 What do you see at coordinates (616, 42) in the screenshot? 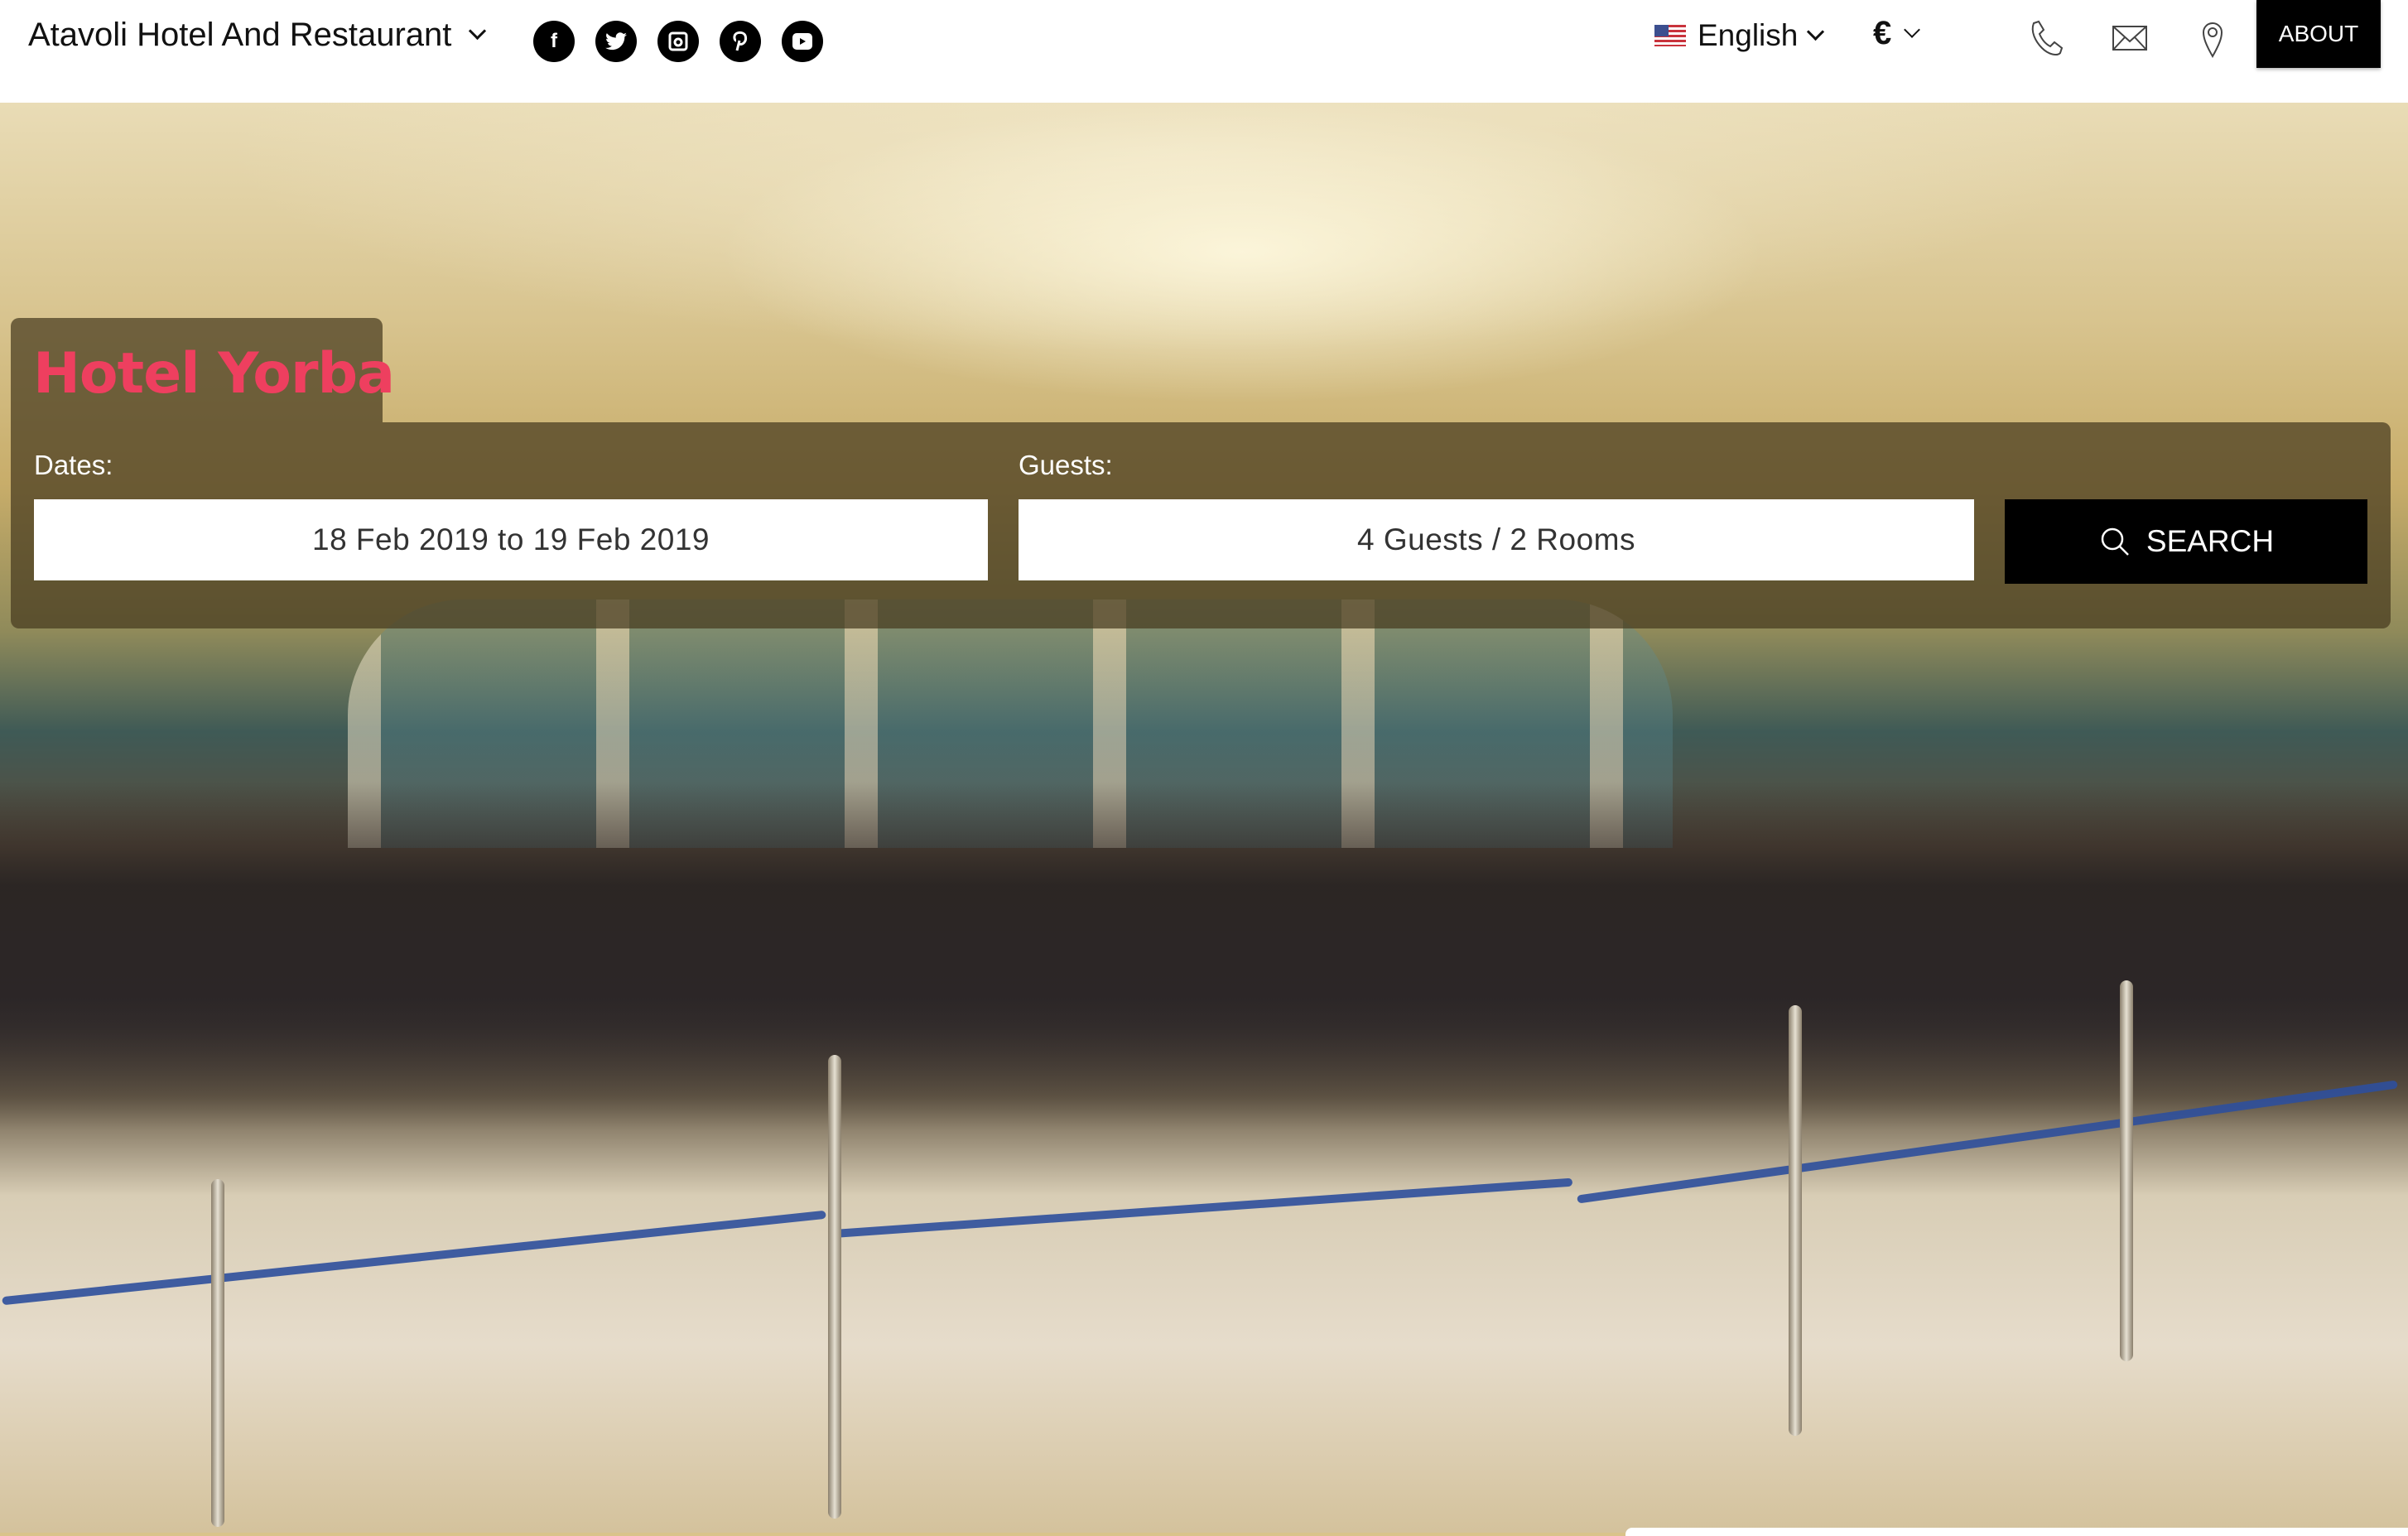
I see `twitter-icon` at bounding box center [616, 42].